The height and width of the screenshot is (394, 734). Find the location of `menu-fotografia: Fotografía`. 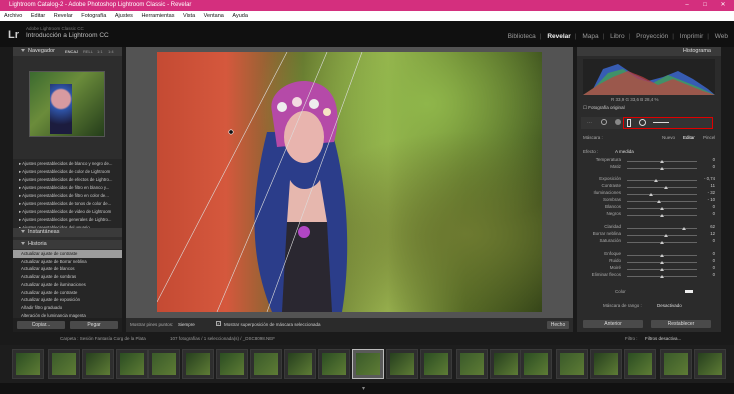

menu-fotografia: Fotografía is located at coordinates (93, 16).